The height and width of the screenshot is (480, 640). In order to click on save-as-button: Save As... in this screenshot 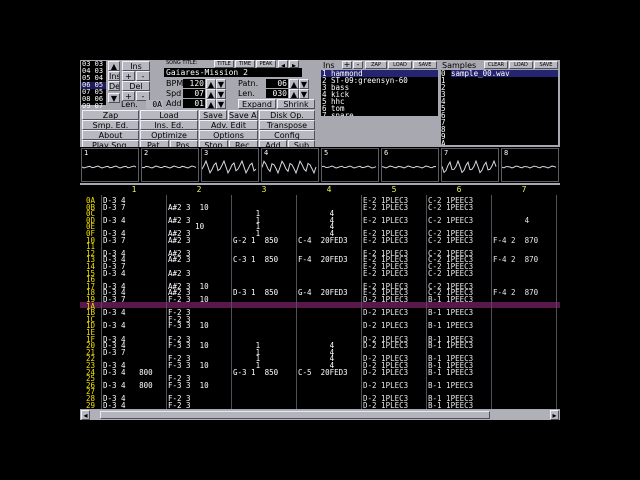, I will do `click(243, 115)`.